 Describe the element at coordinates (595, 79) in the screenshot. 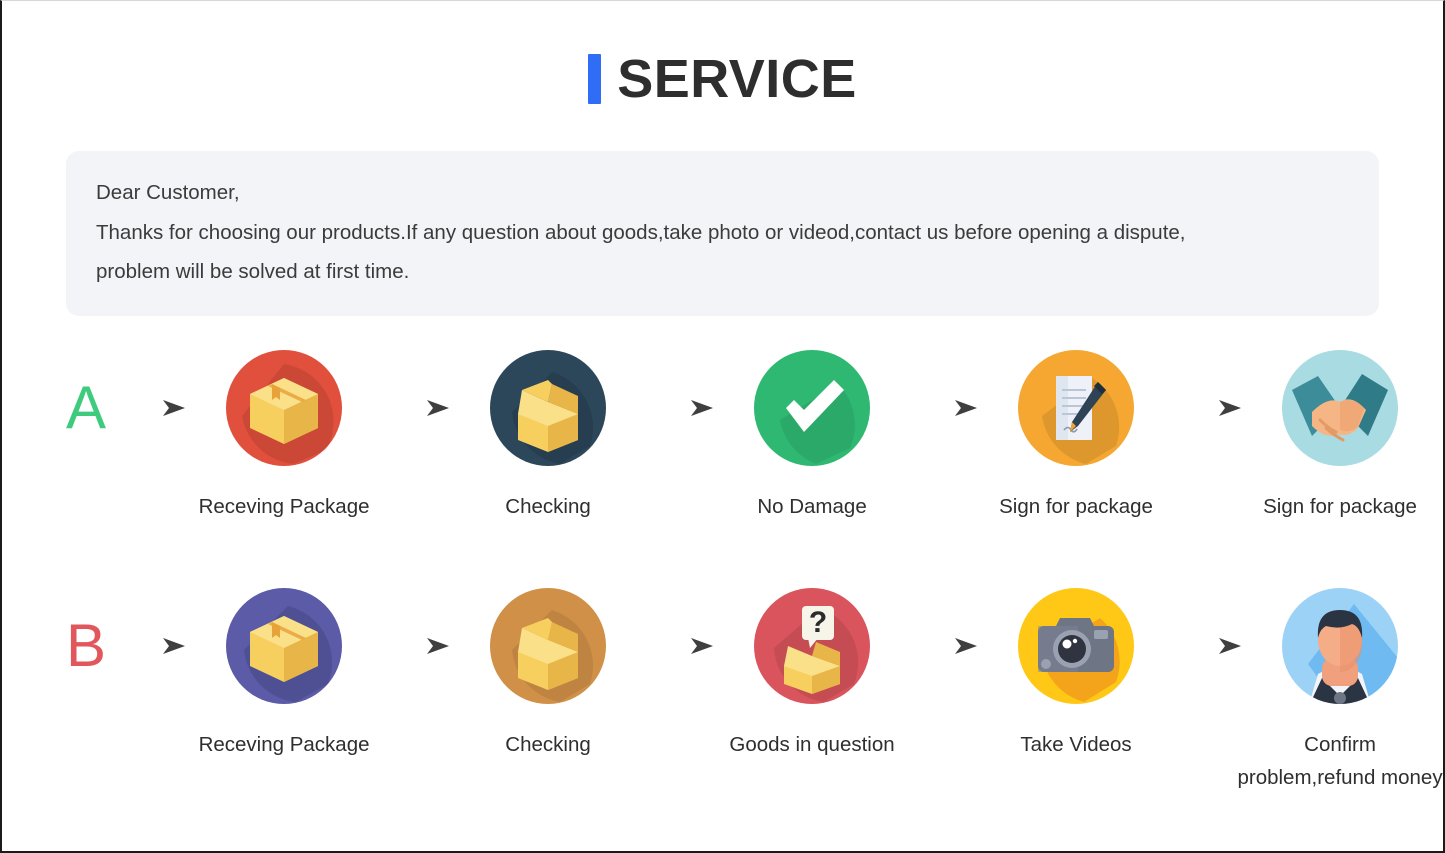

I see `title-accent-bar` at that location.